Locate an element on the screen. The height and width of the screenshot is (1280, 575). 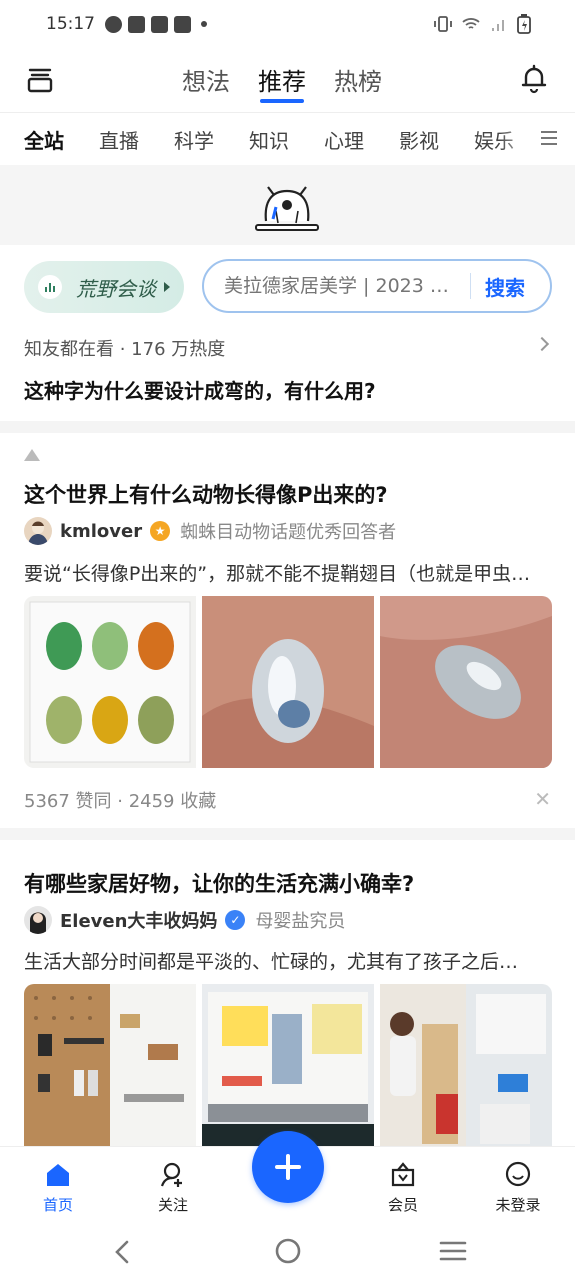
bell-icon is located at coordinates (534, 79).